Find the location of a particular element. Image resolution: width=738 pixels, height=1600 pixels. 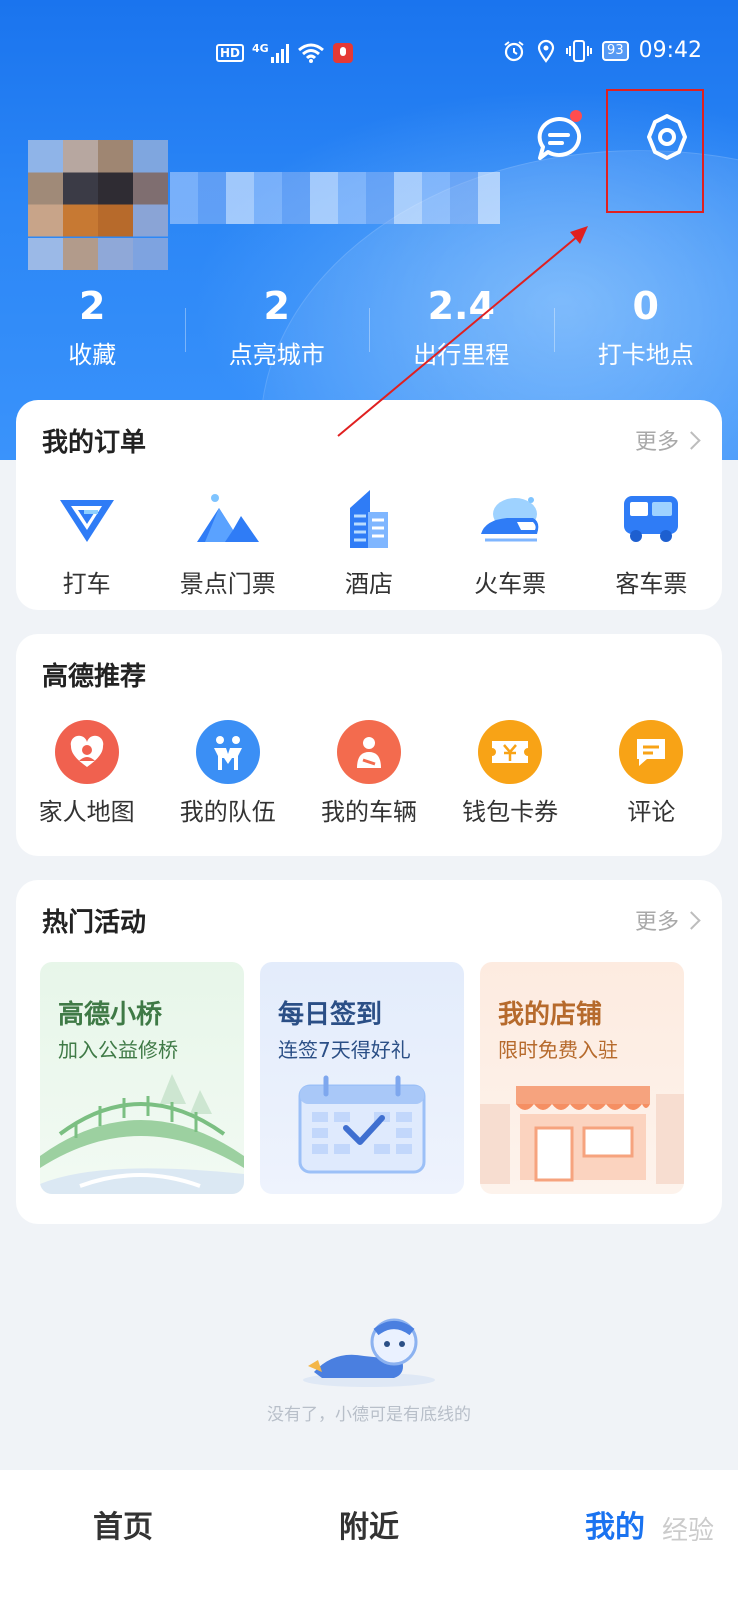

recommend-card: 高德推荐 家人地图 我的队伍 我的车辆 钱包卡券 评论 is located at coordinates (369, 745).